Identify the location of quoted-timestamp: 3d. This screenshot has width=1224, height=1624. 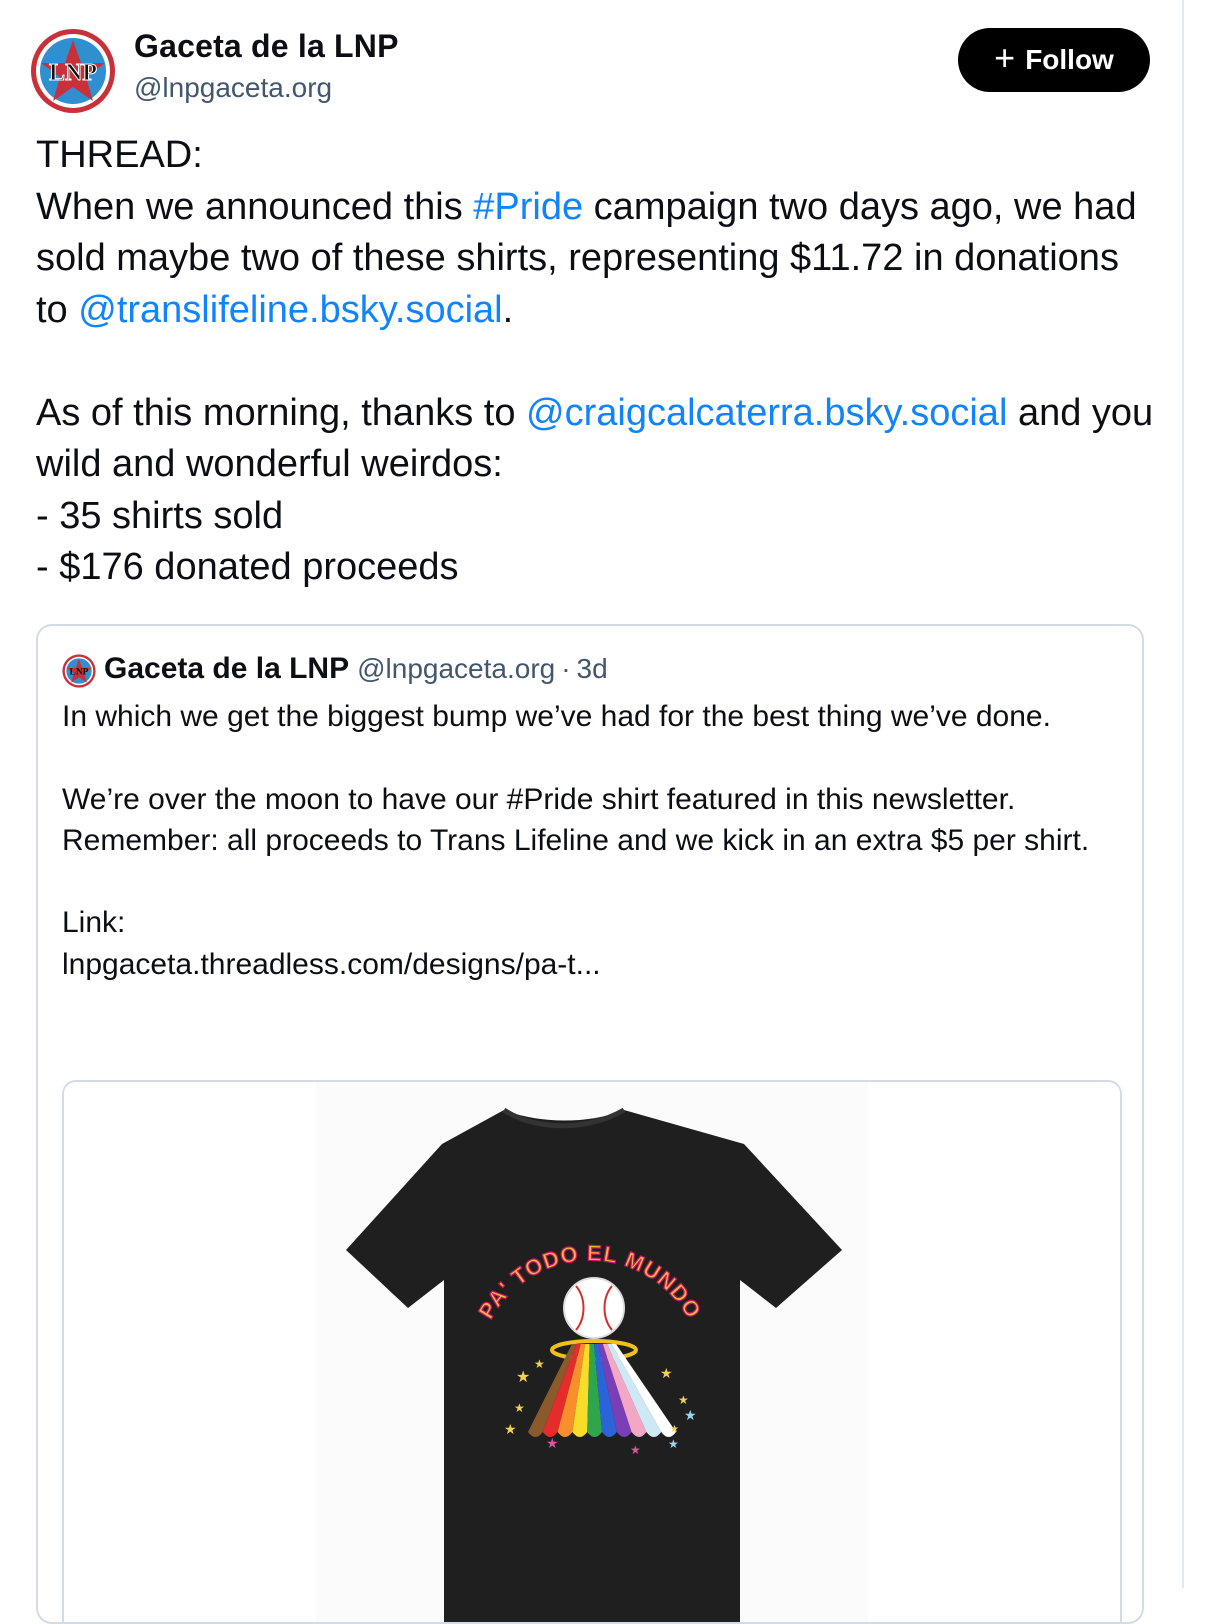
(592, 668).